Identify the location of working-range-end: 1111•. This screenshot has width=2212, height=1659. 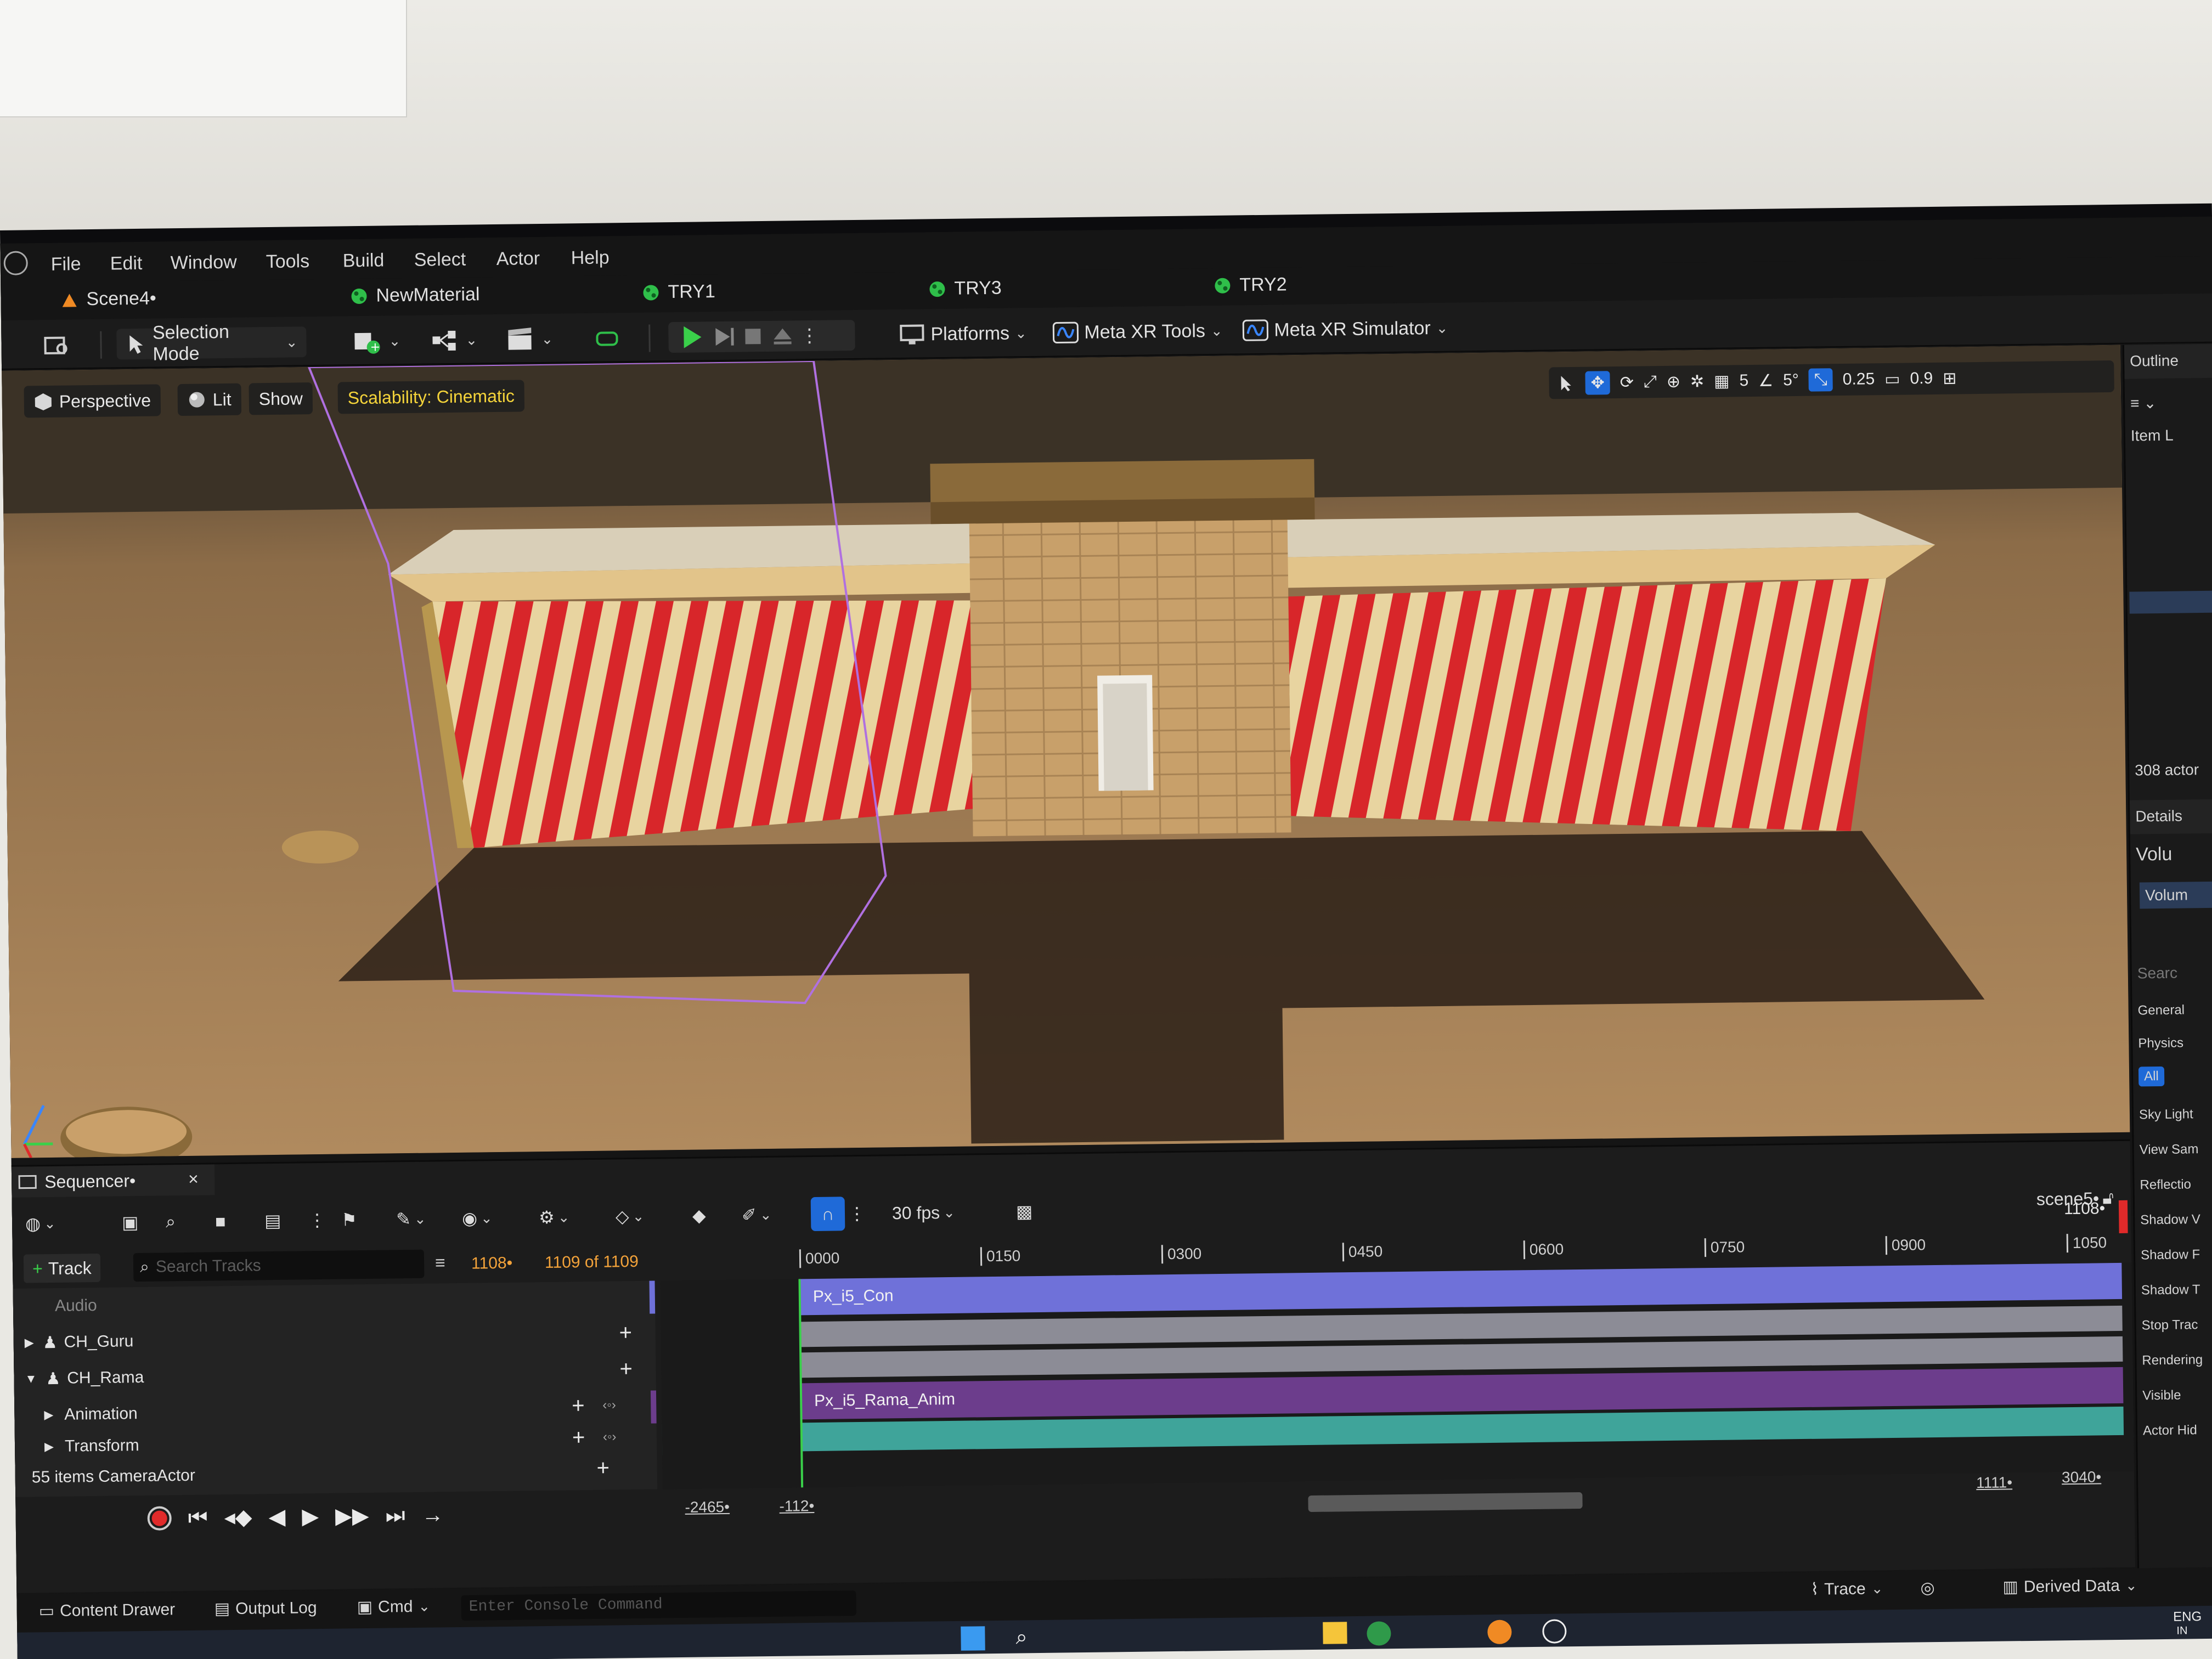
(1994, 1483).